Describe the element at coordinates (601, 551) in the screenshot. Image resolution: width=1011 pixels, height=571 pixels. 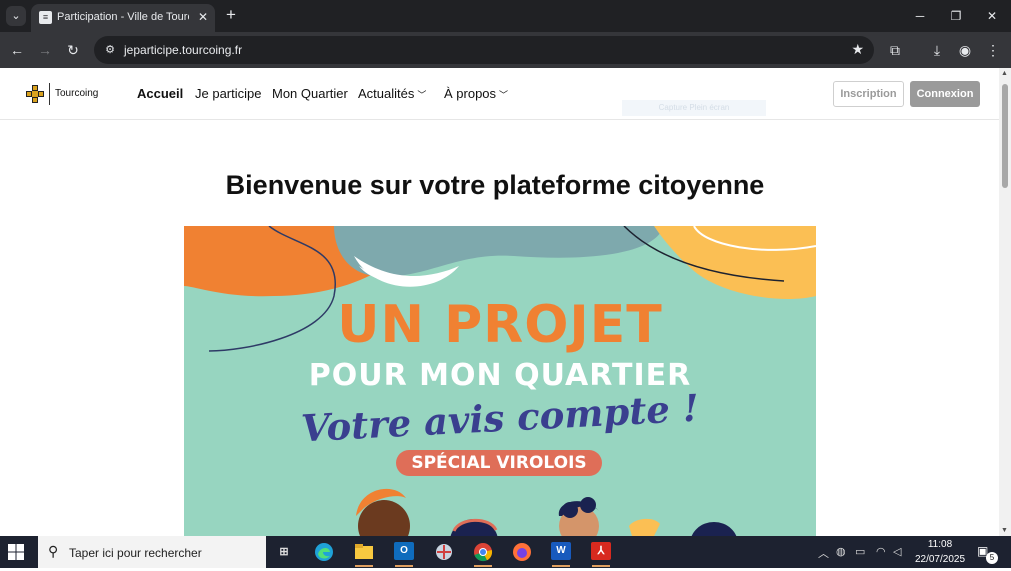
I see `acrobat-letter-icon: ⅄` at that location.